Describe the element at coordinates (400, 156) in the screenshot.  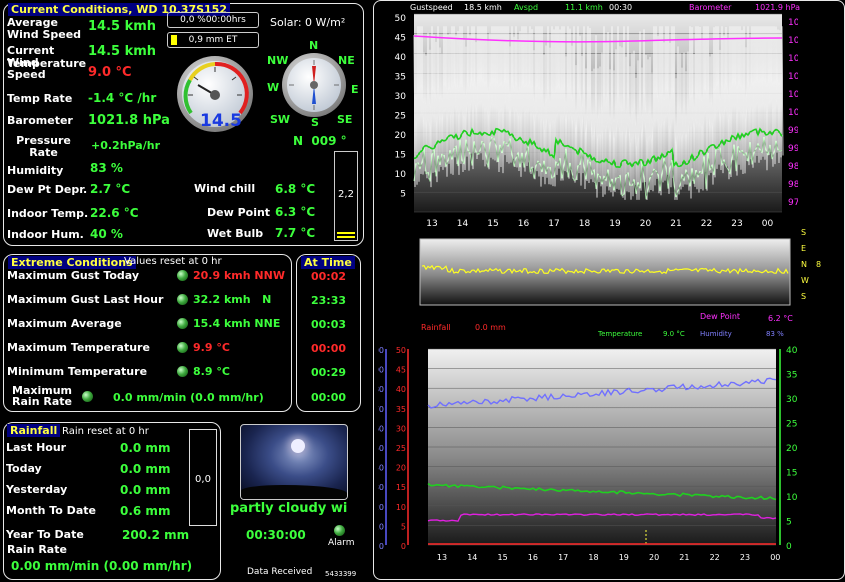
I see `y-tick-label: 15` at that location.